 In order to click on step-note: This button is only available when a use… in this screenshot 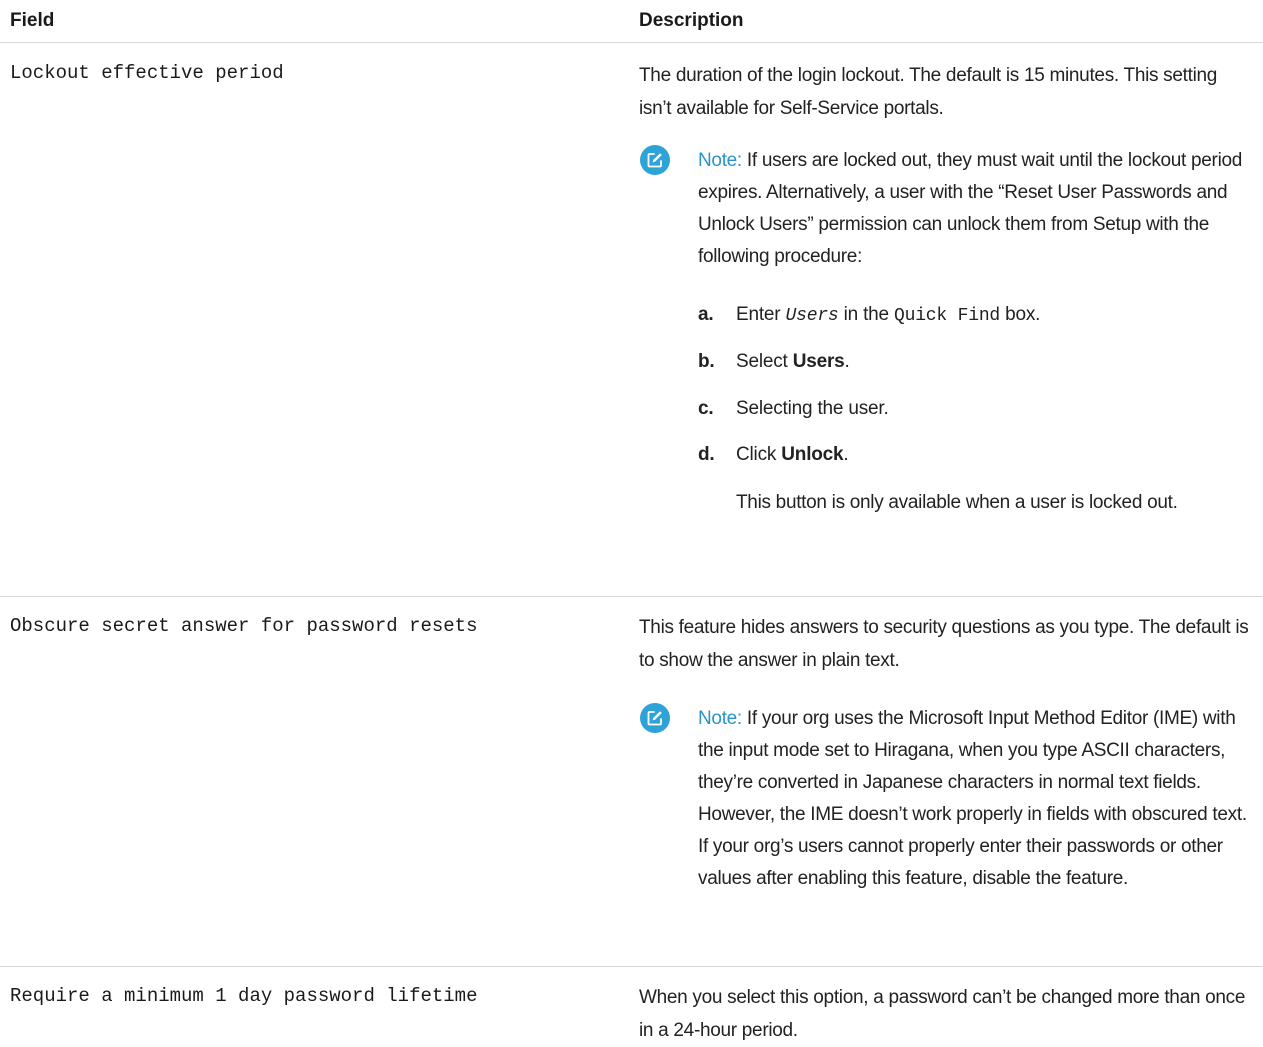, I will do `click(957, 502)`.